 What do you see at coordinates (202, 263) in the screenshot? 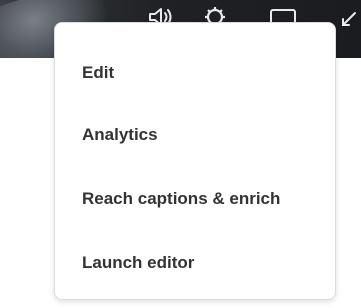
I see `menu-item-launch-editor: Launch editor` at bounding box center [202, 263].